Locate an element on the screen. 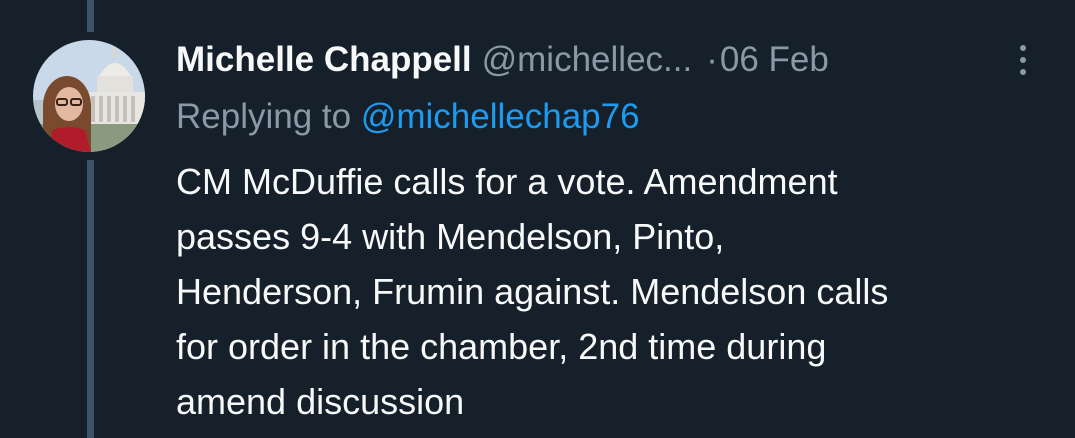 Image resolution: width=1075 pixels, height=438 pixels. thread-line-bottom is located at coordinates (90, 299).